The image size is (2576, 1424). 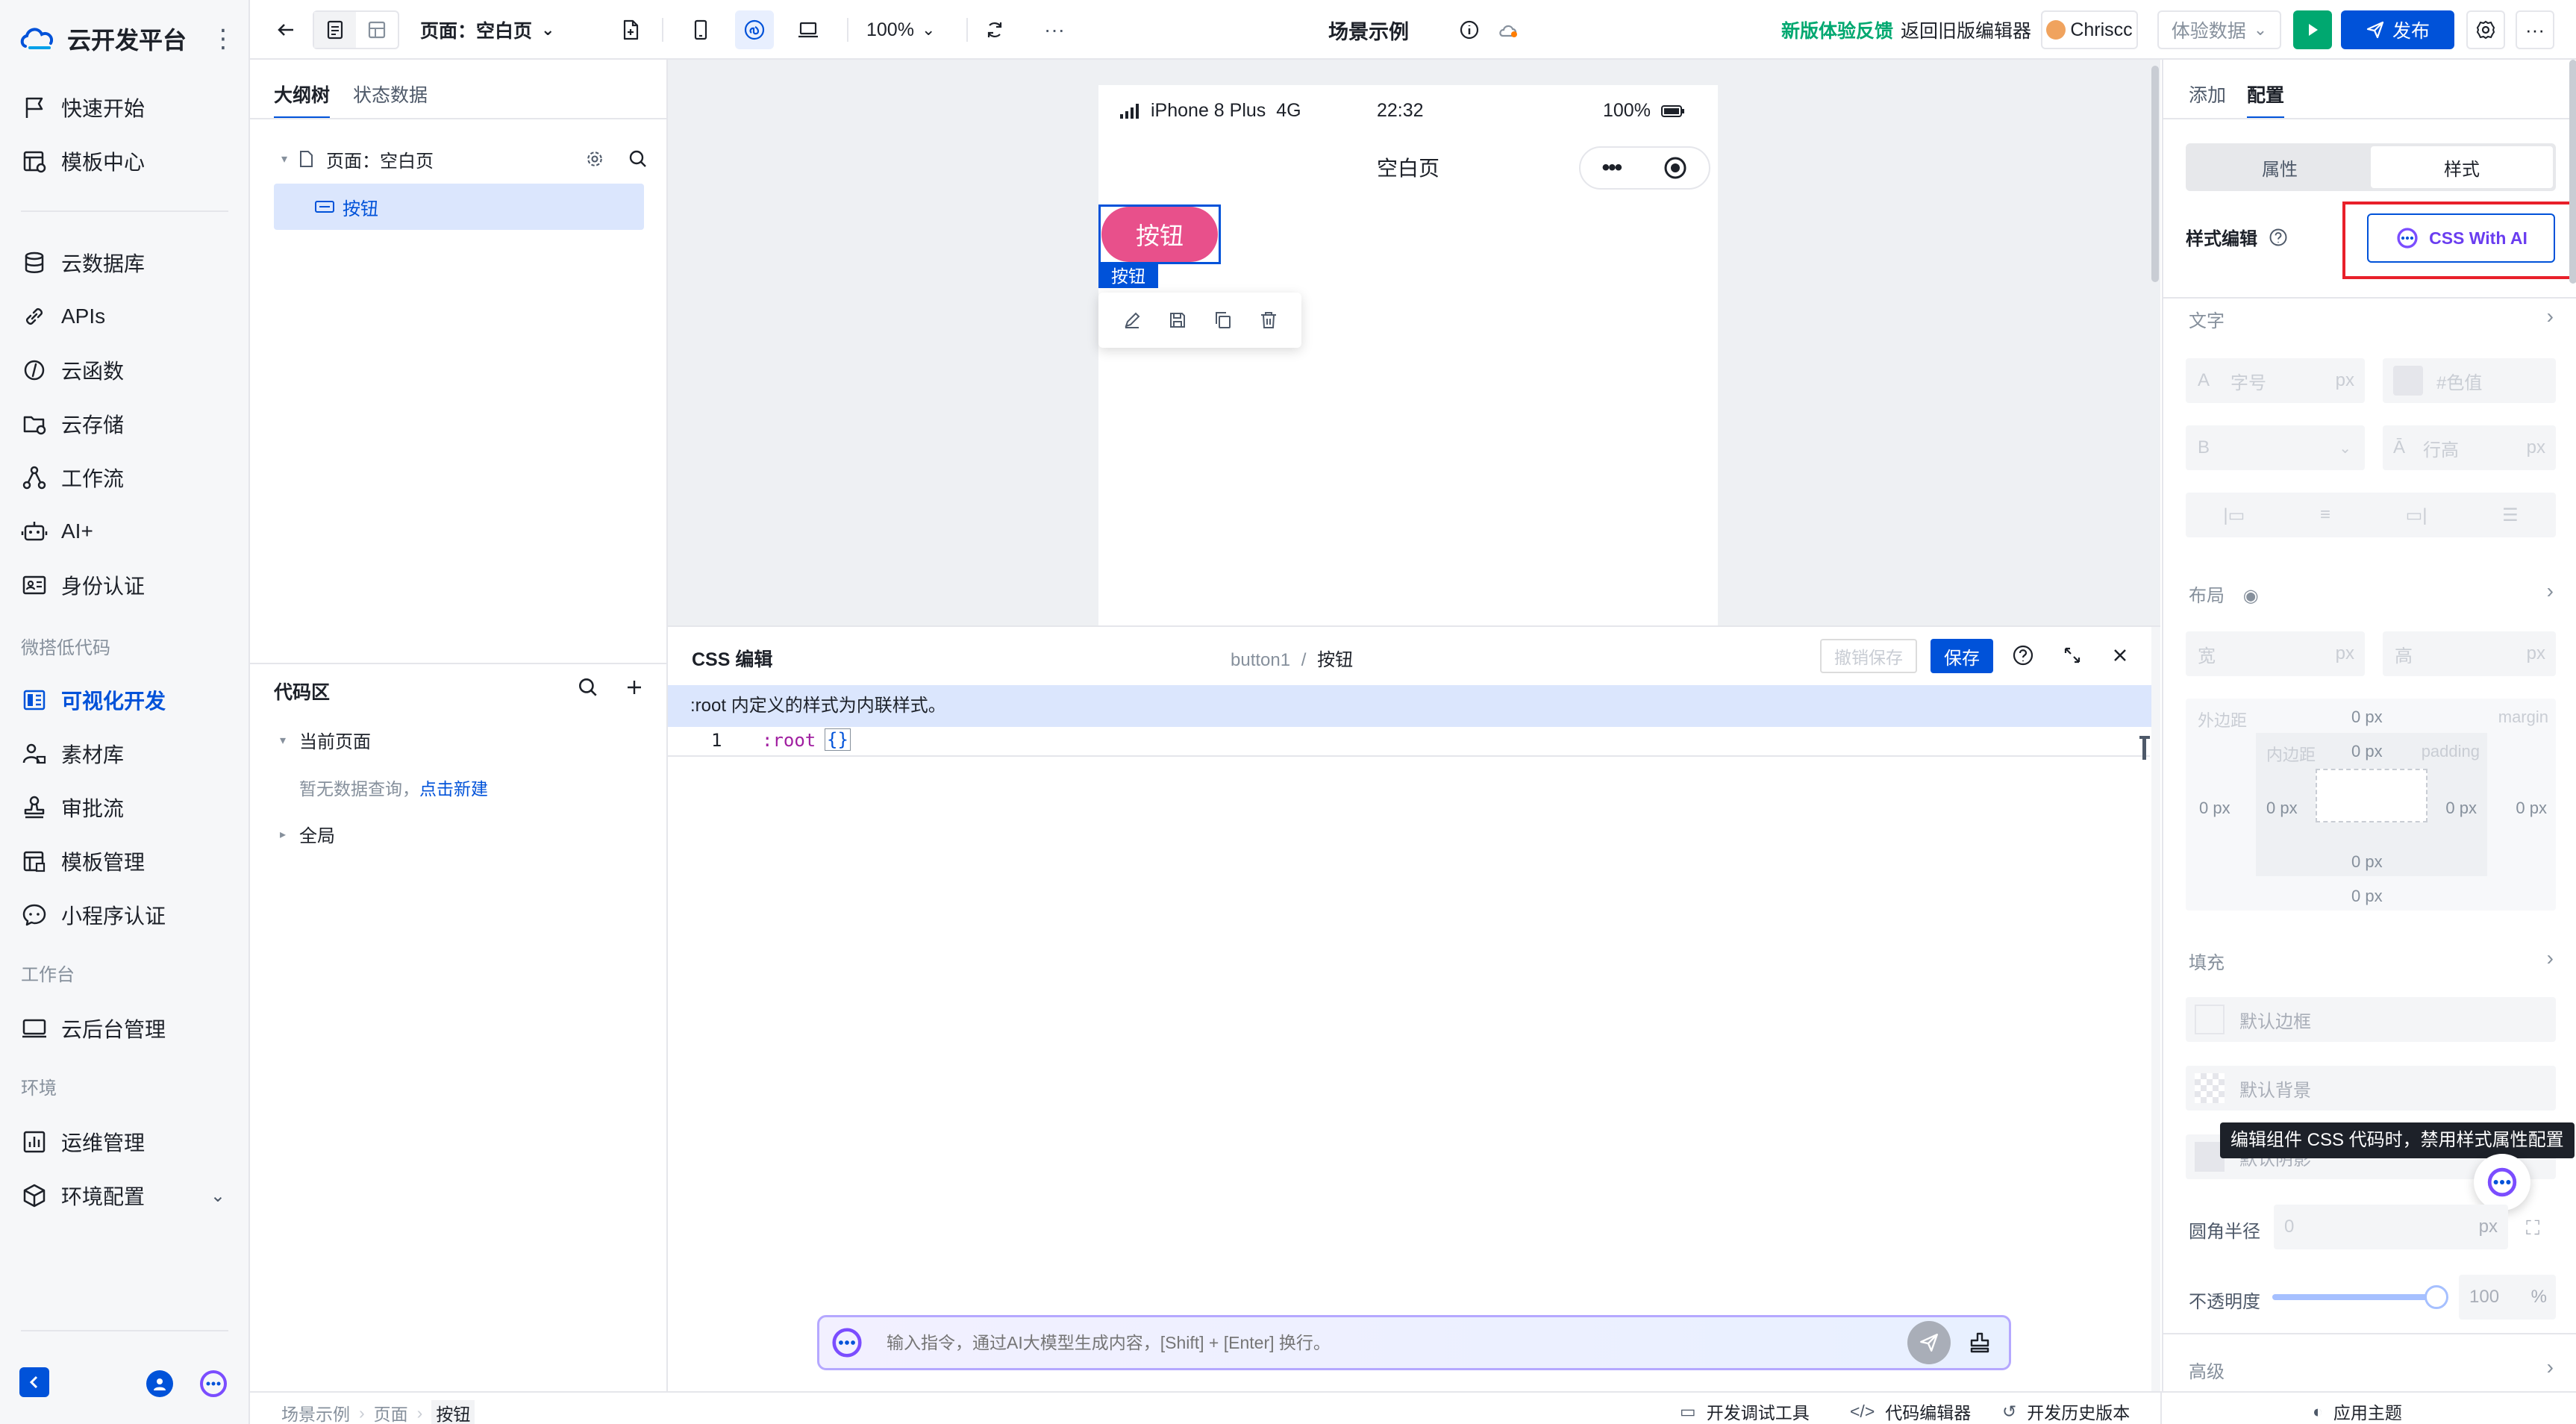 I want to click on padding-bottom-value: 0 px, so click(x=2367, y=862).